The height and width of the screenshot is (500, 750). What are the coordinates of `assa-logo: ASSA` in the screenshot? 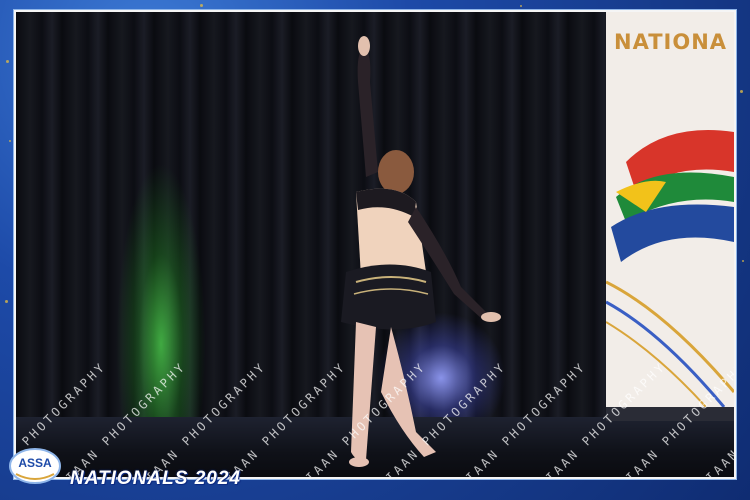 It's located at (35, 466).